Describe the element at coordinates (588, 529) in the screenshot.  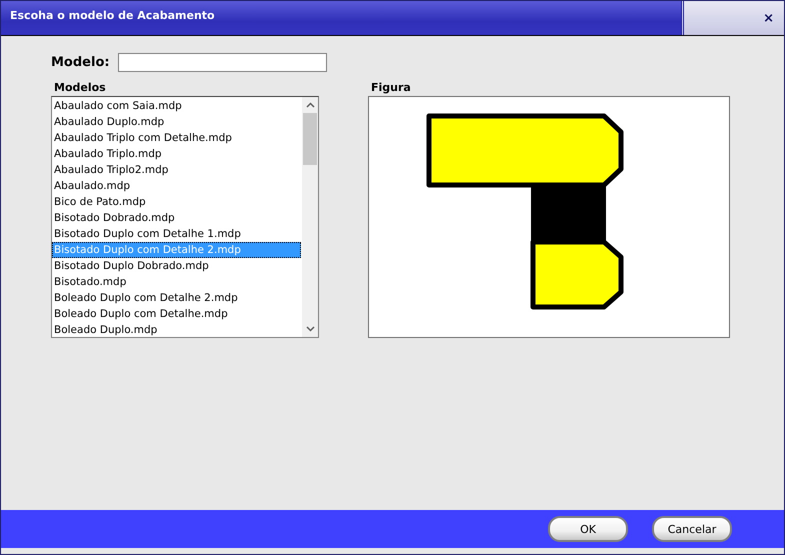
I see `ok-button: OK` at that location.